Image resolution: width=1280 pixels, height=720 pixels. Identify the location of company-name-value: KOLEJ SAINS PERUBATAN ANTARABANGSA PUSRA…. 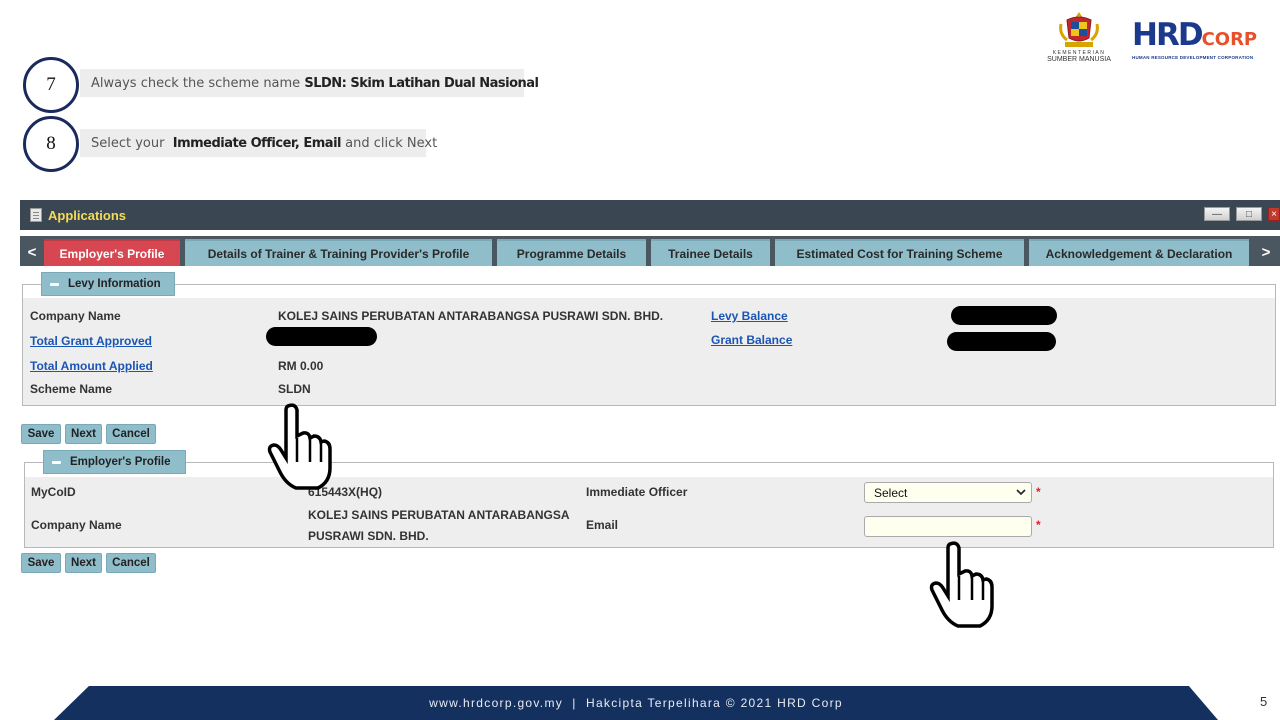
(471, 316).